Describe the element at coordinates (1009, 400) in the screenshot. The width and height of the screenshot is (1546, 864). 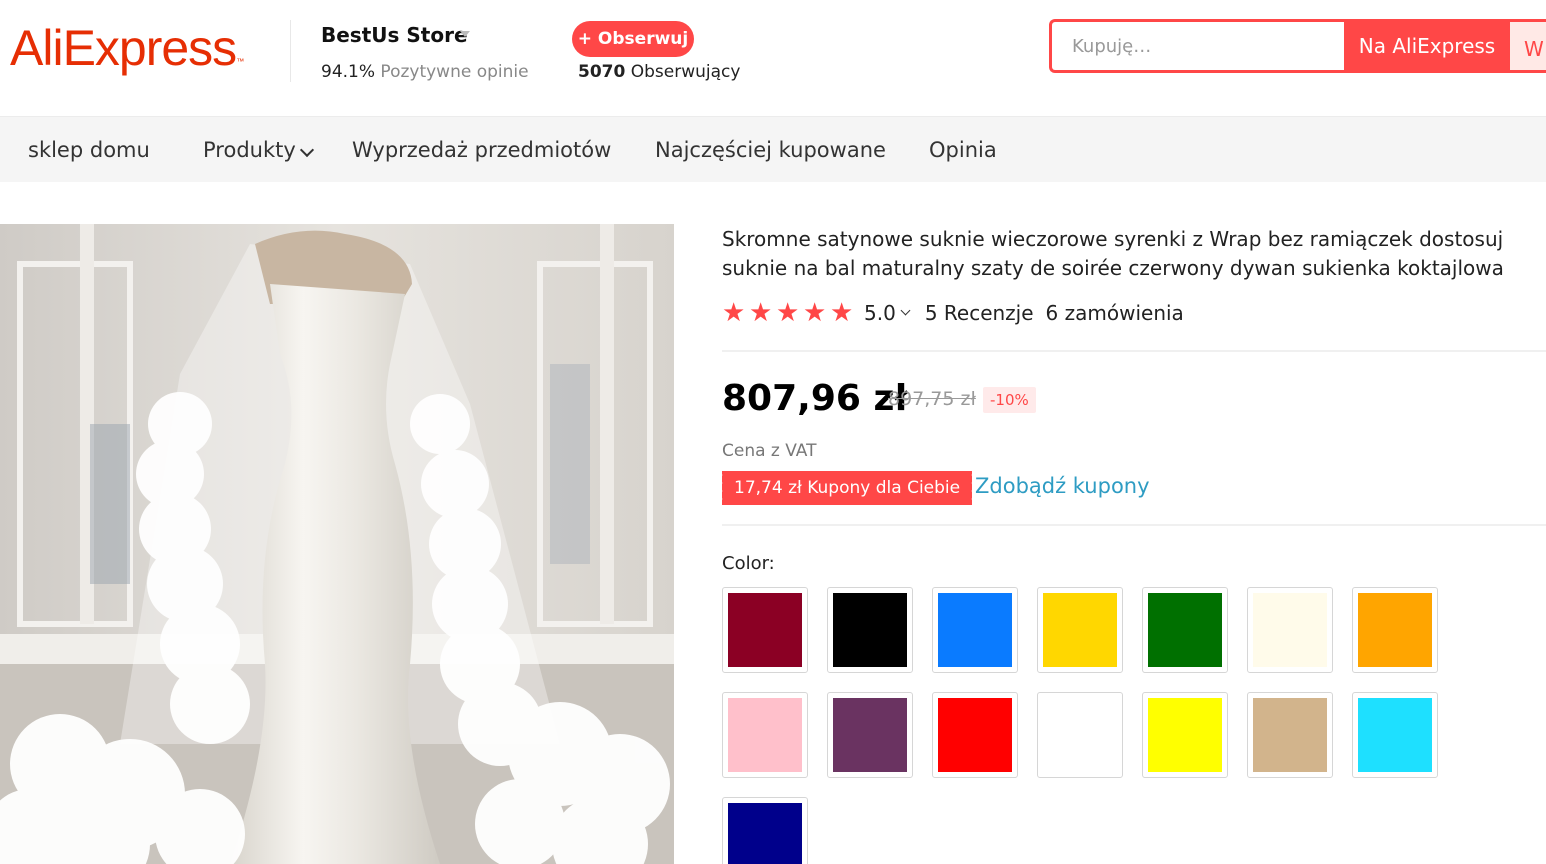
I see `discount-badge: -10%` at that location.